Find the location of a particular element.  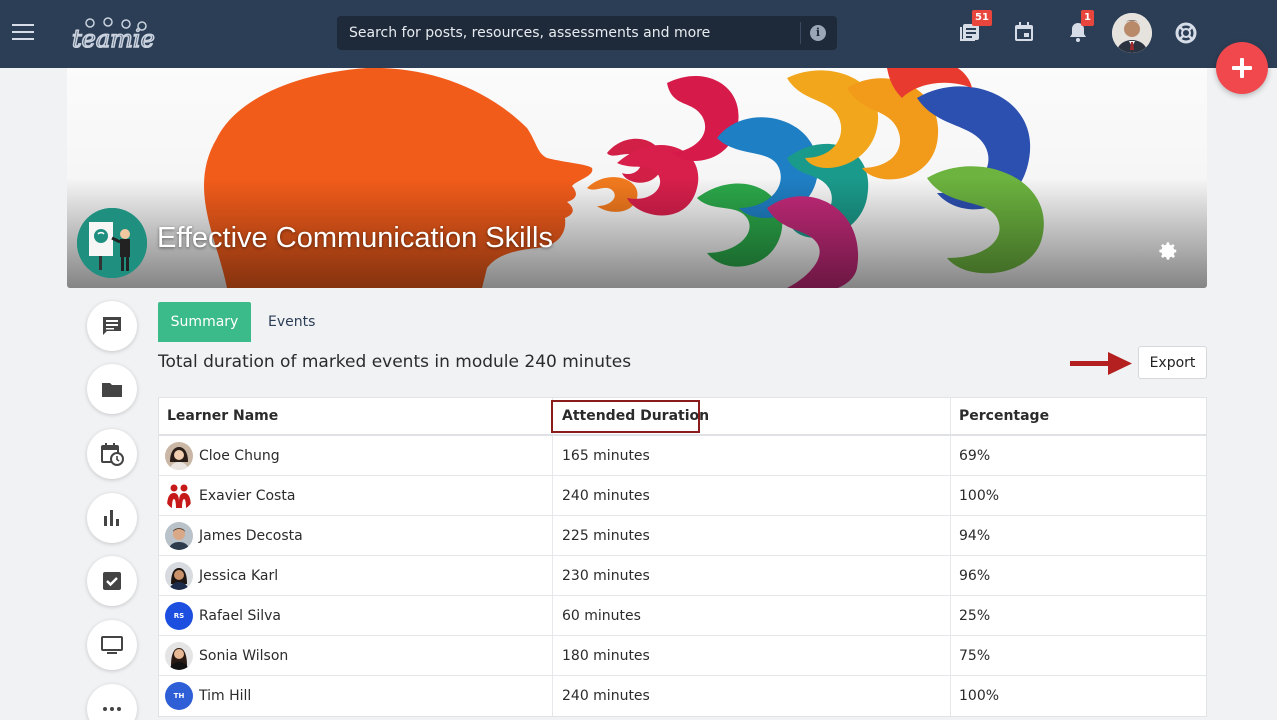

teamie-logo: teamie is located at coordinates (118, 34).